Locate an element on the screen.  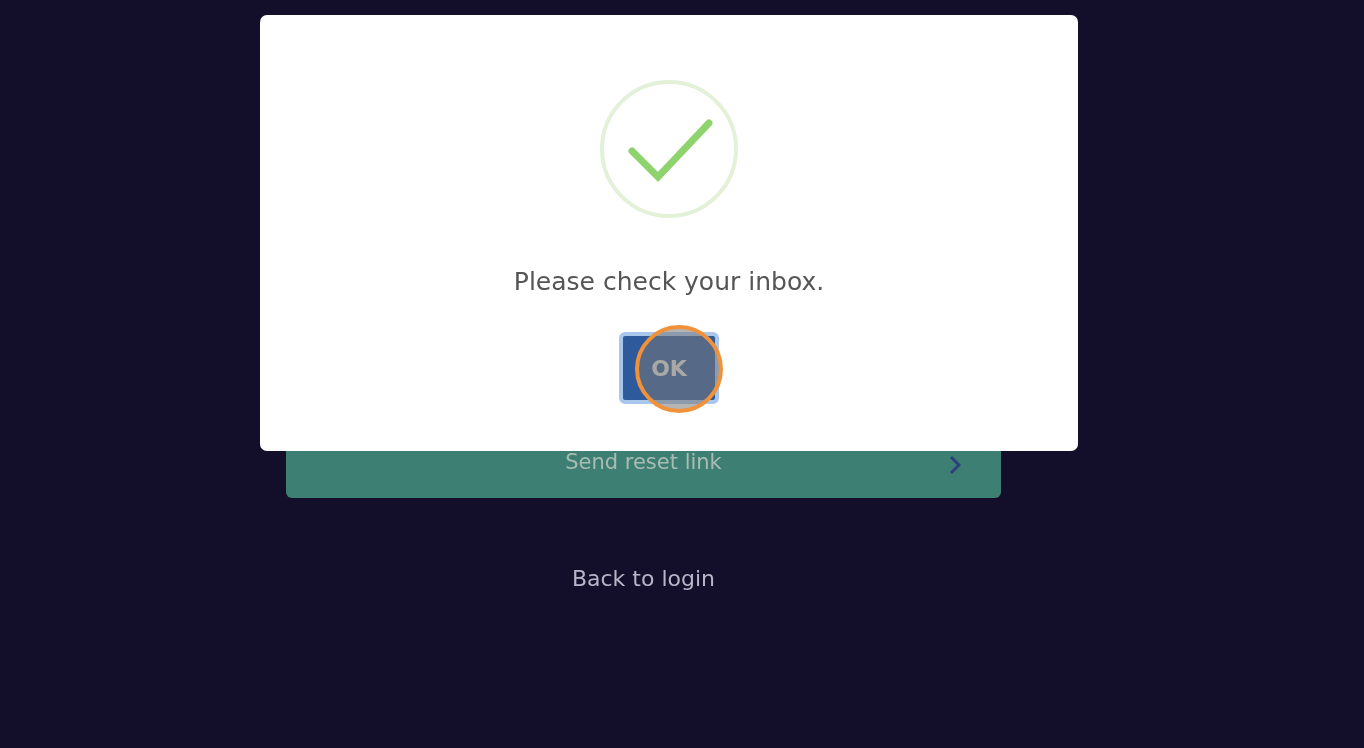
ok-button: OK is located at coordinates (669, 368).